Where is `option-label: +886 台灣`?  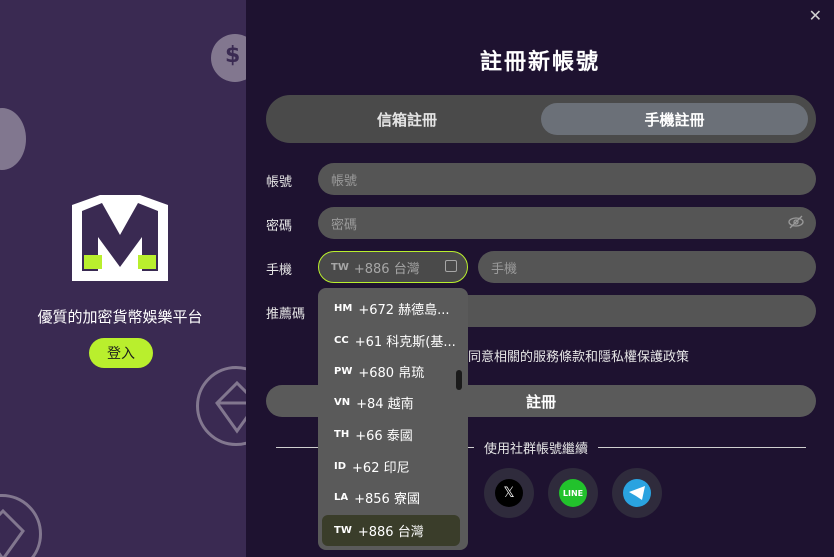
option-label: +886 台灣 is located at coordinates (390, 532).